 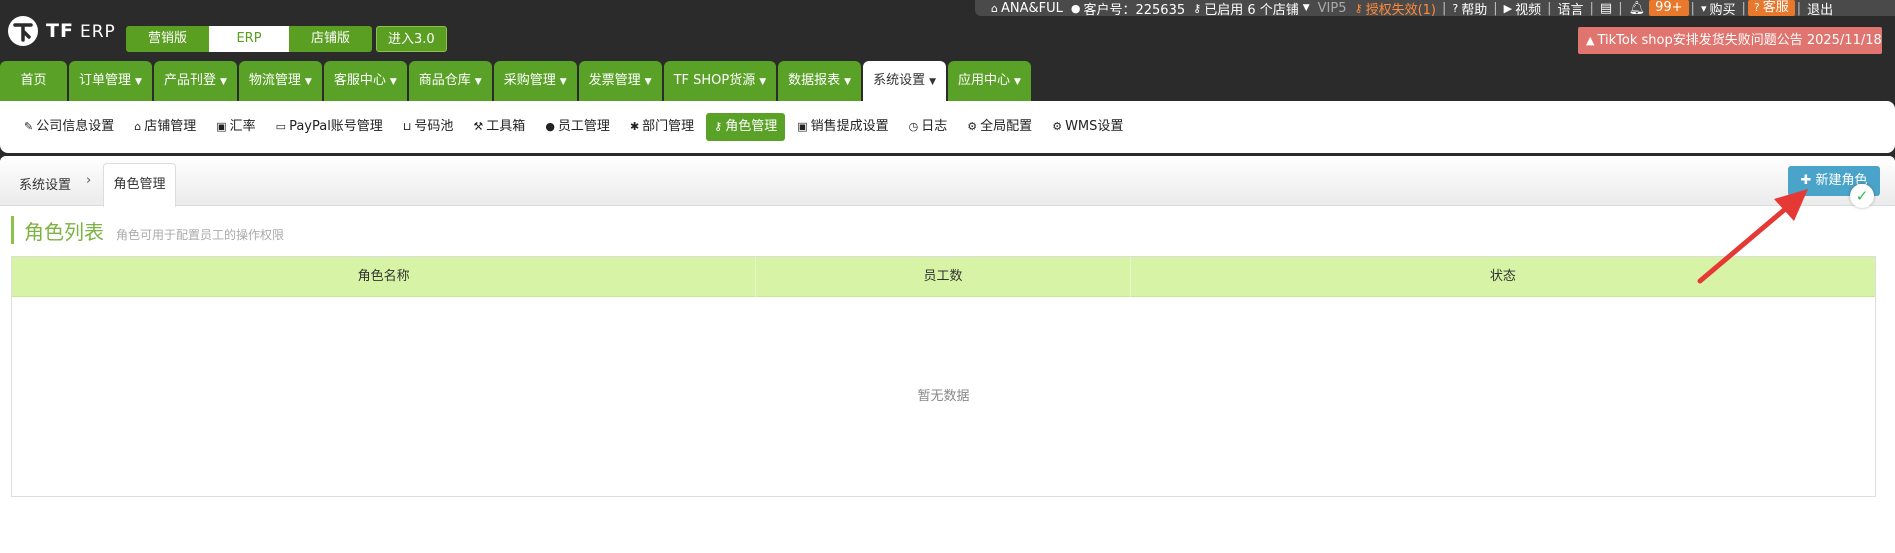 I want to click on gavel-icon: ⚒, so click(x=478, y=126).